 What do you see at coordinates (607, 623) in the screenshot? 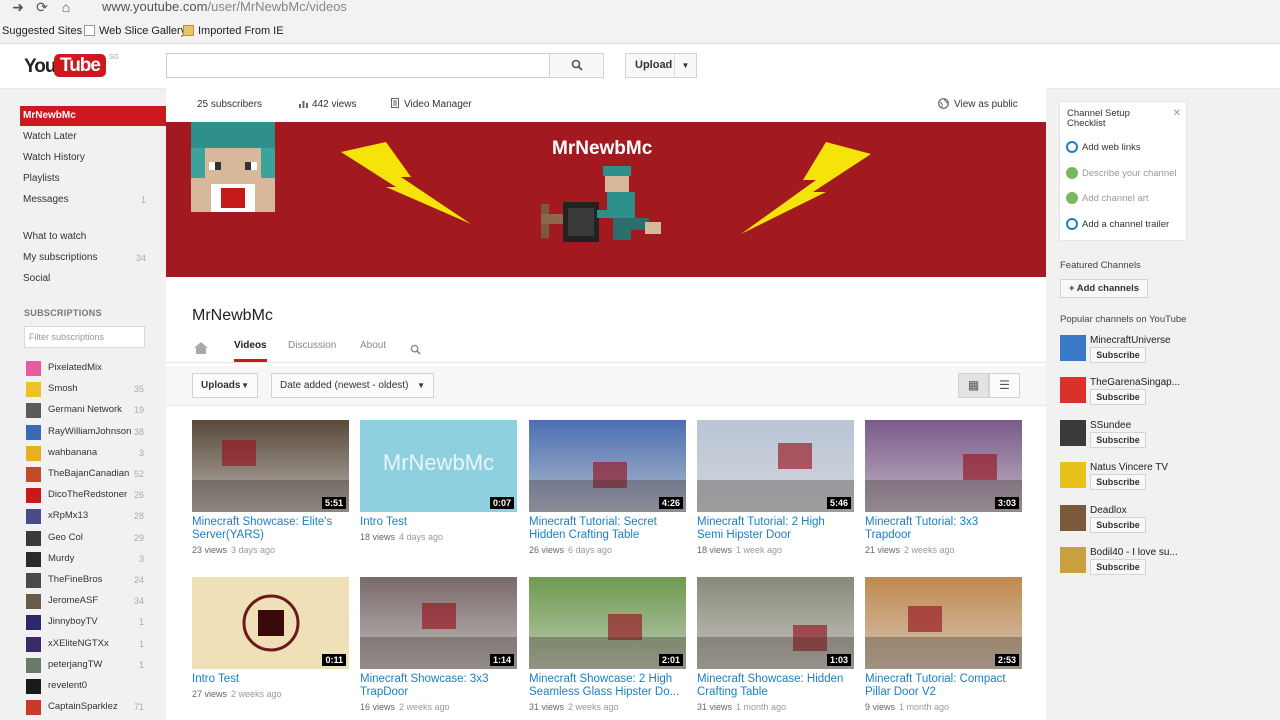
I see `video-thumbnail: 2:01` at bounding box center [607, 623].